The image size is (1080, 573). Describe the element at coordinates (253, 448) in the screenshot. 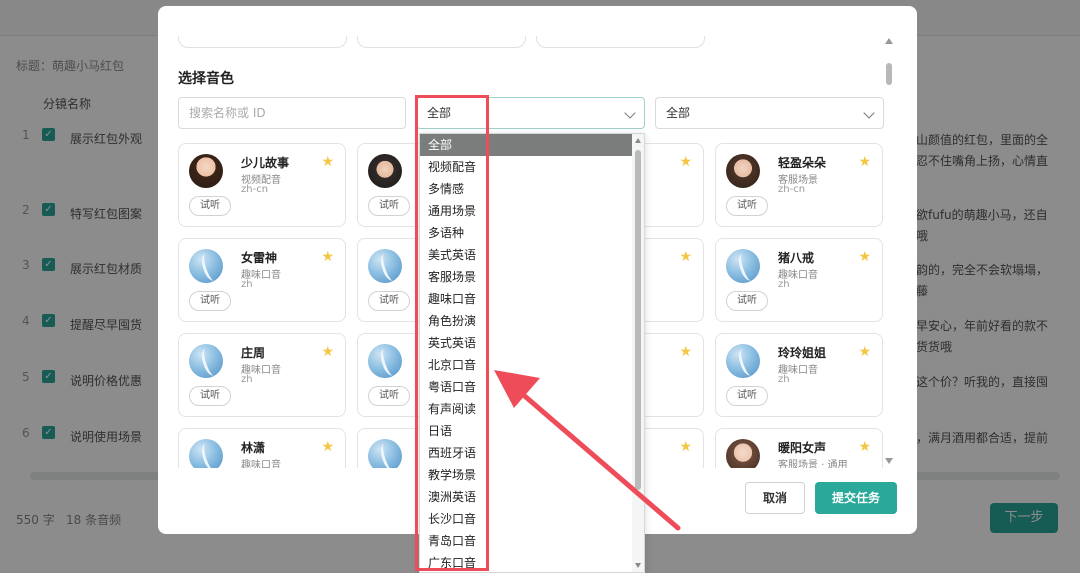

I see `voice-name: 林潇` at that location.